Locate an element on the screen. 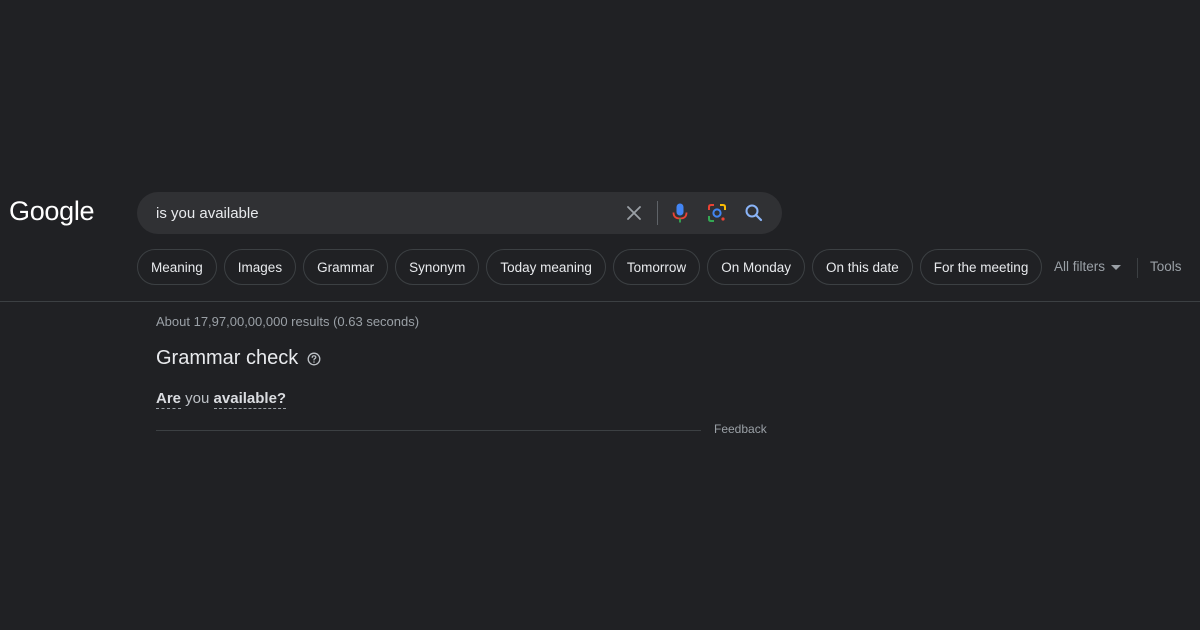 The height and width of the screenshot is (630, 1200). corrected-word: available? is located at coordinates (250, 399).